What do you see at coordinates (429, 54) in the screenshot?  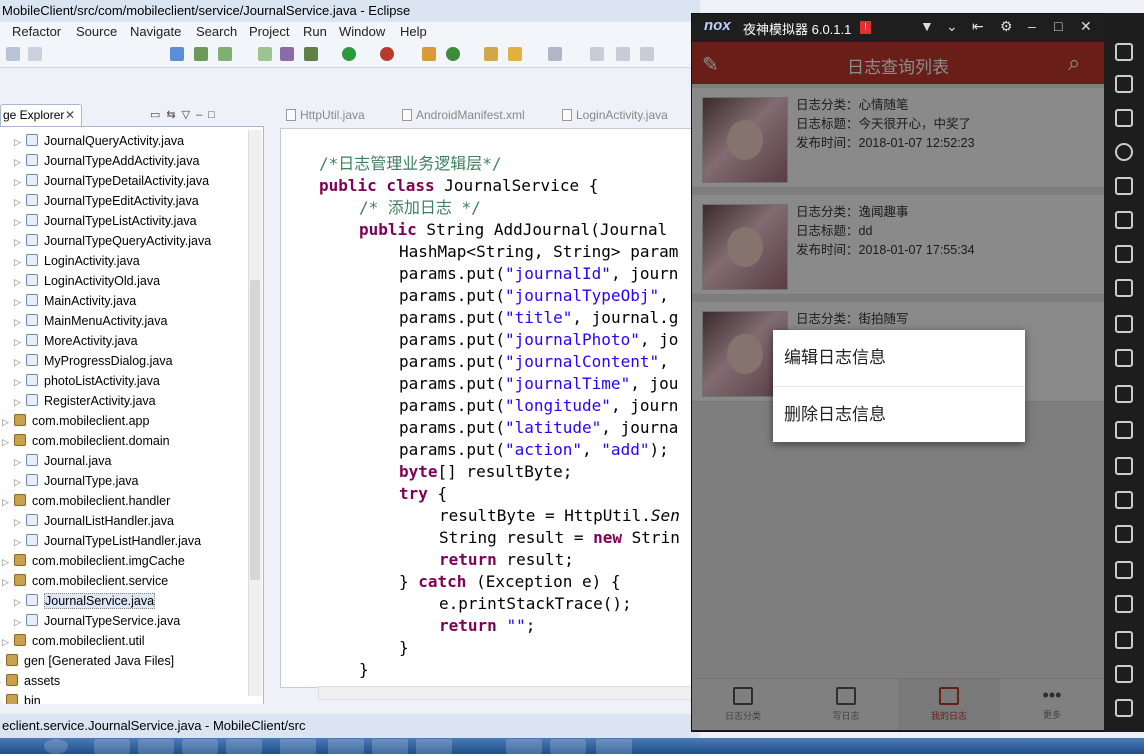 I see `build-icon` at bounding box center [429, 54].